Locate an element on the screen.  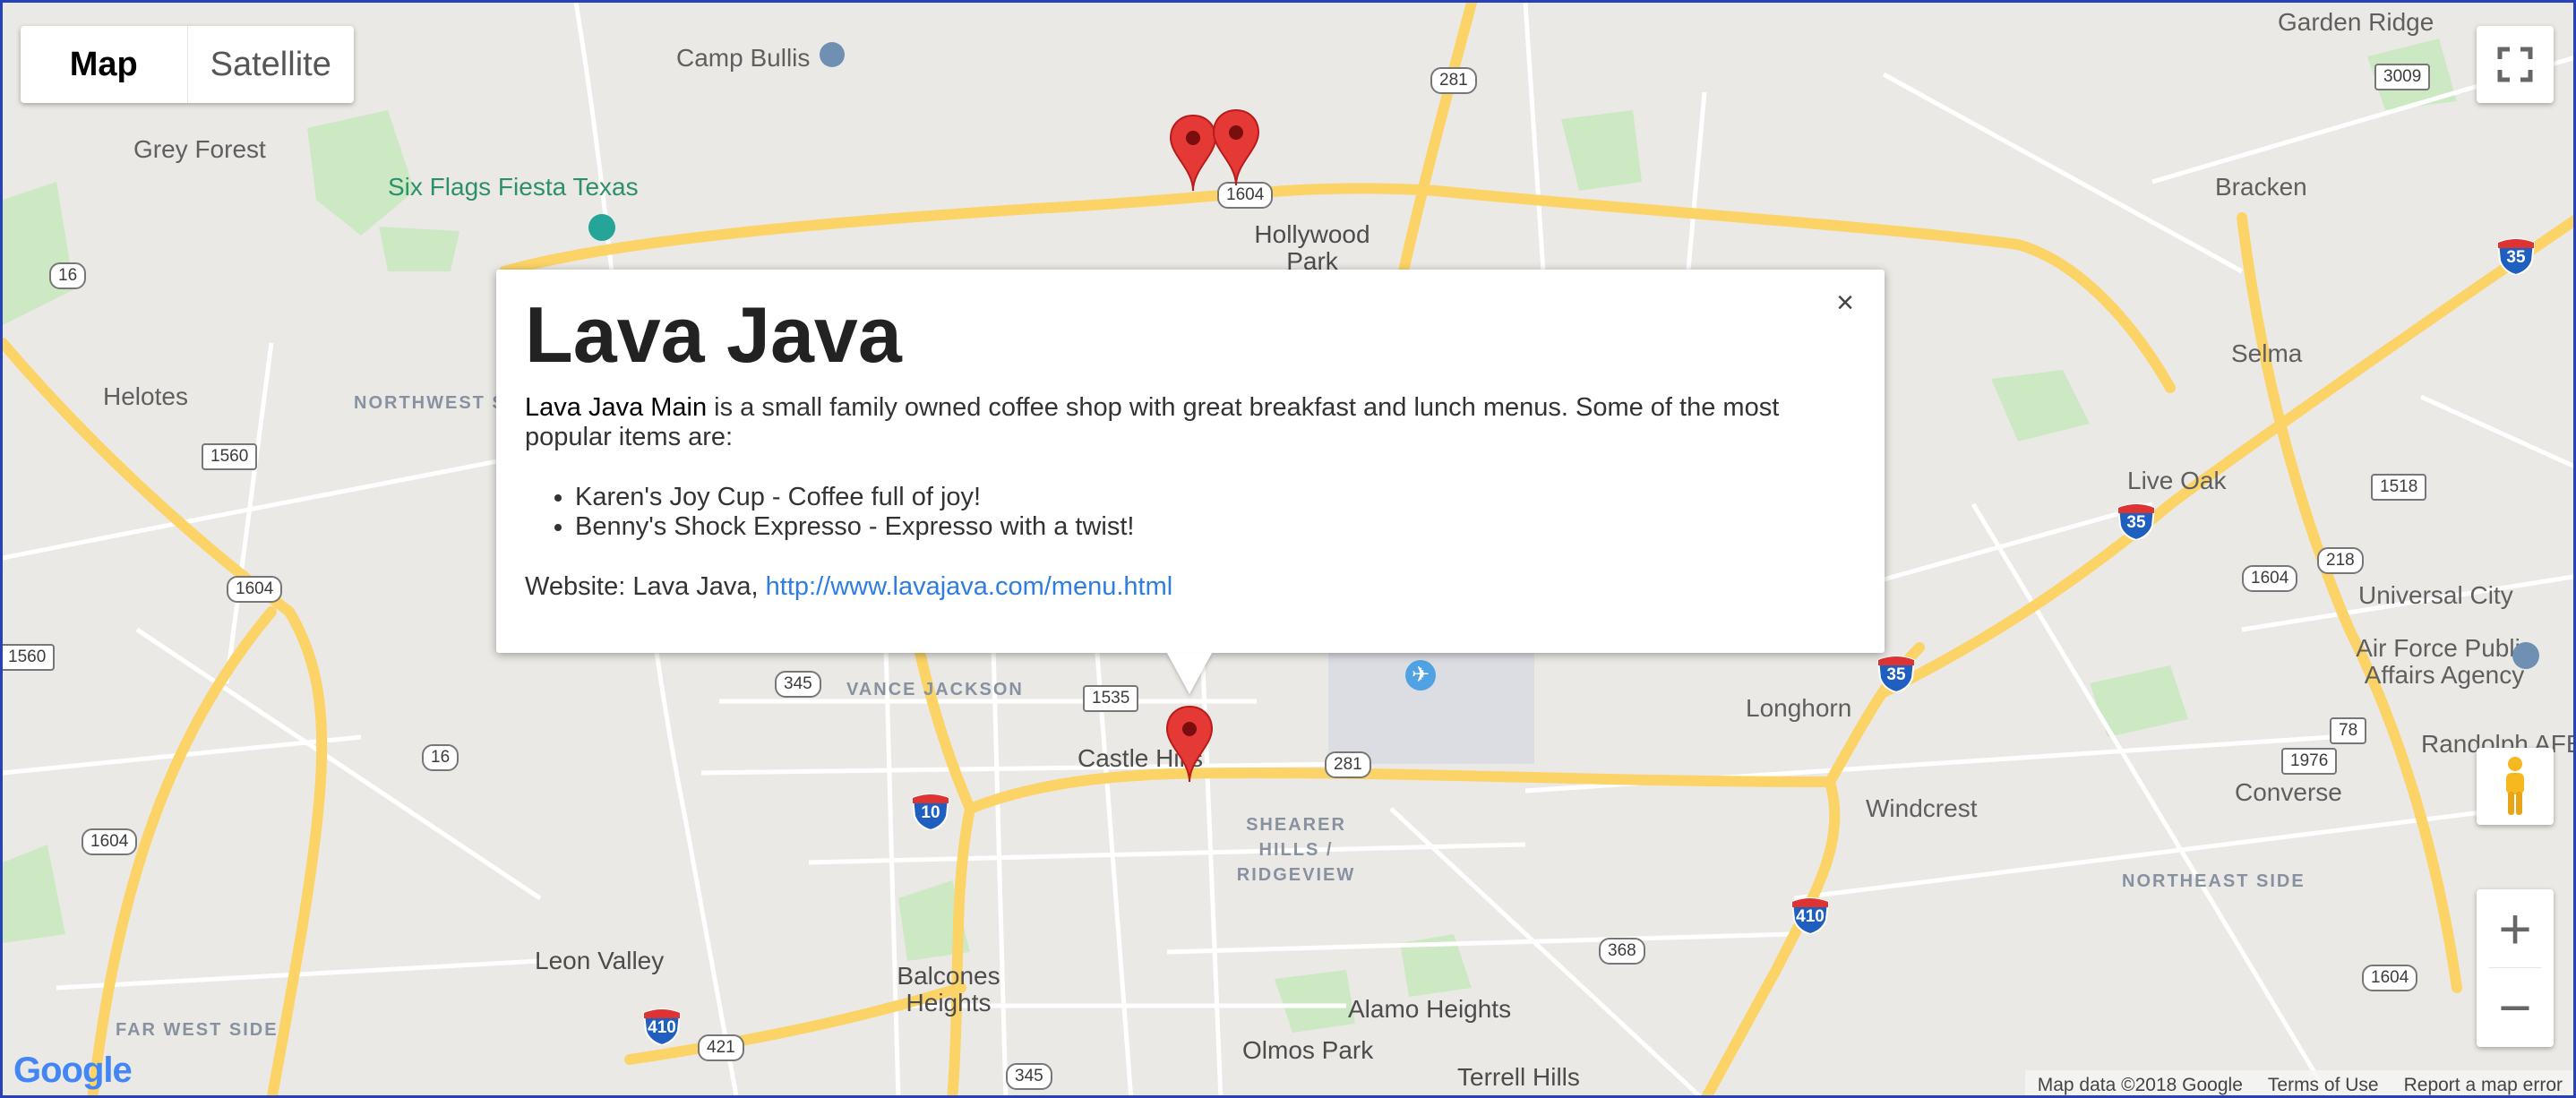
place-label: Camp Bullis is located at coordinates (743, 58).